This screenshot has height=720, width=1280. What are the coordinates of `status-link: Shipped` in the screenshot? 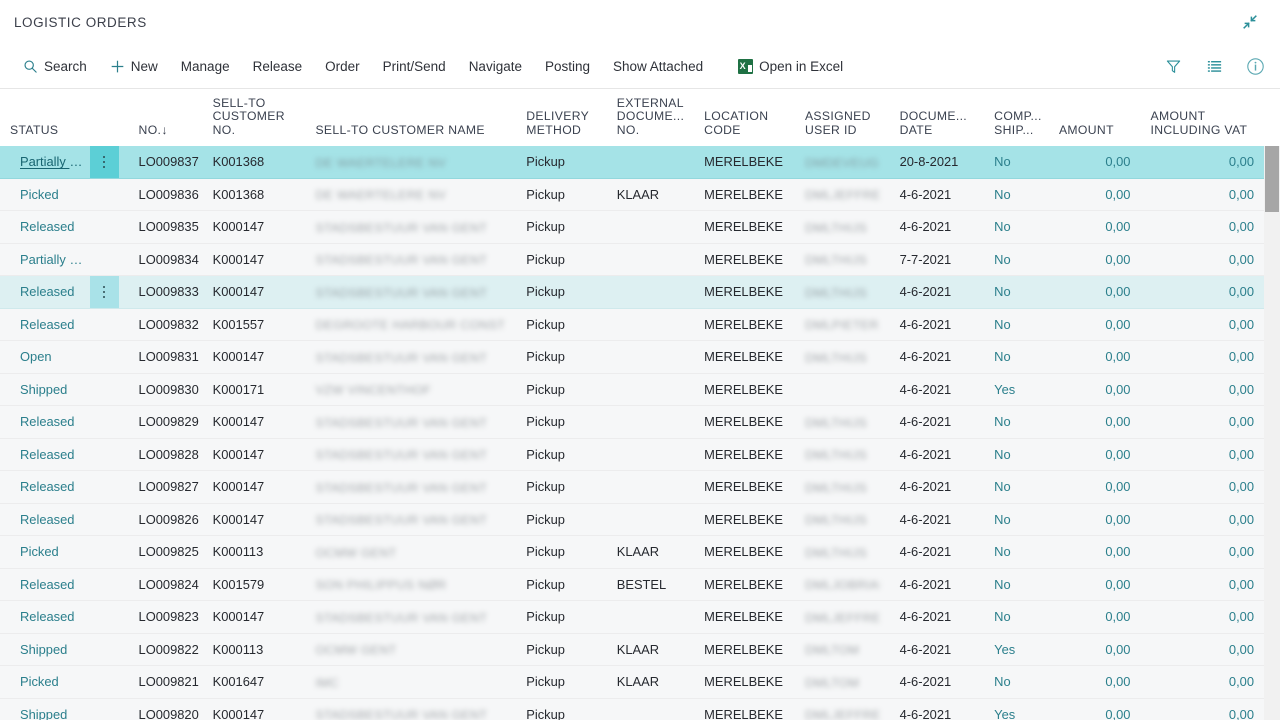 It's located at (50, 649).